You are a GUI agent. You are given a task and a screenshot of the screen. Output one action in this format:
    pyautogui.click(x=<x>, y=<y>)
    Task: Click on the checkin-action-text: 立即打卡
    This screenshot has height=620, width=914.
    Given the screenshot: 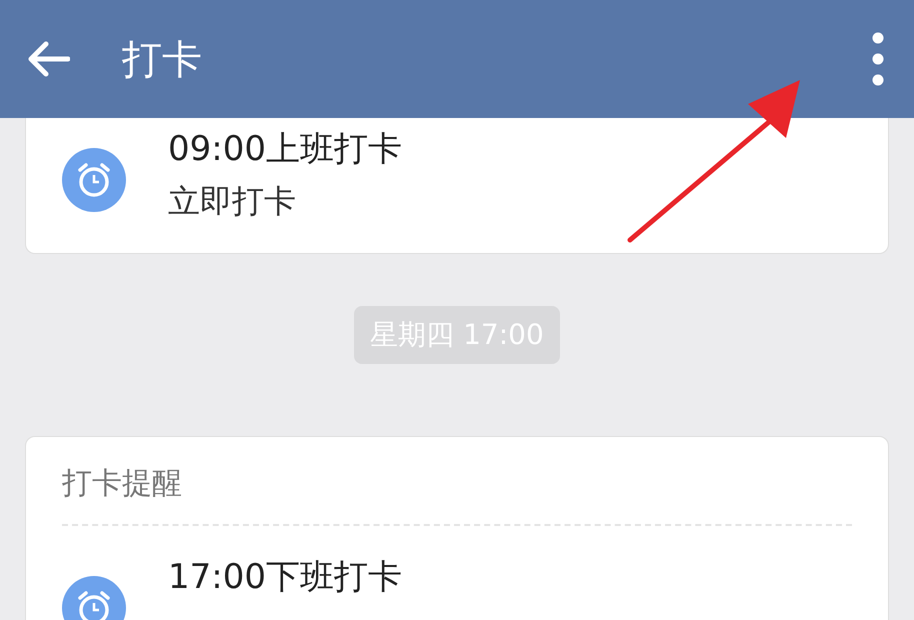 What is the action you would take?
    pyautogui.click(x=285, y=202)
    